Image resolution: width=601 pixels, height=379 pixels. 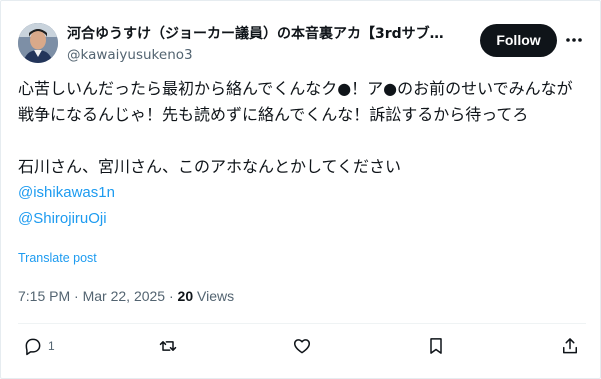 What do you see at coordinates (216, 296) in the screenshot?
I see `views-label: Views` at bounding box center [216, 296].